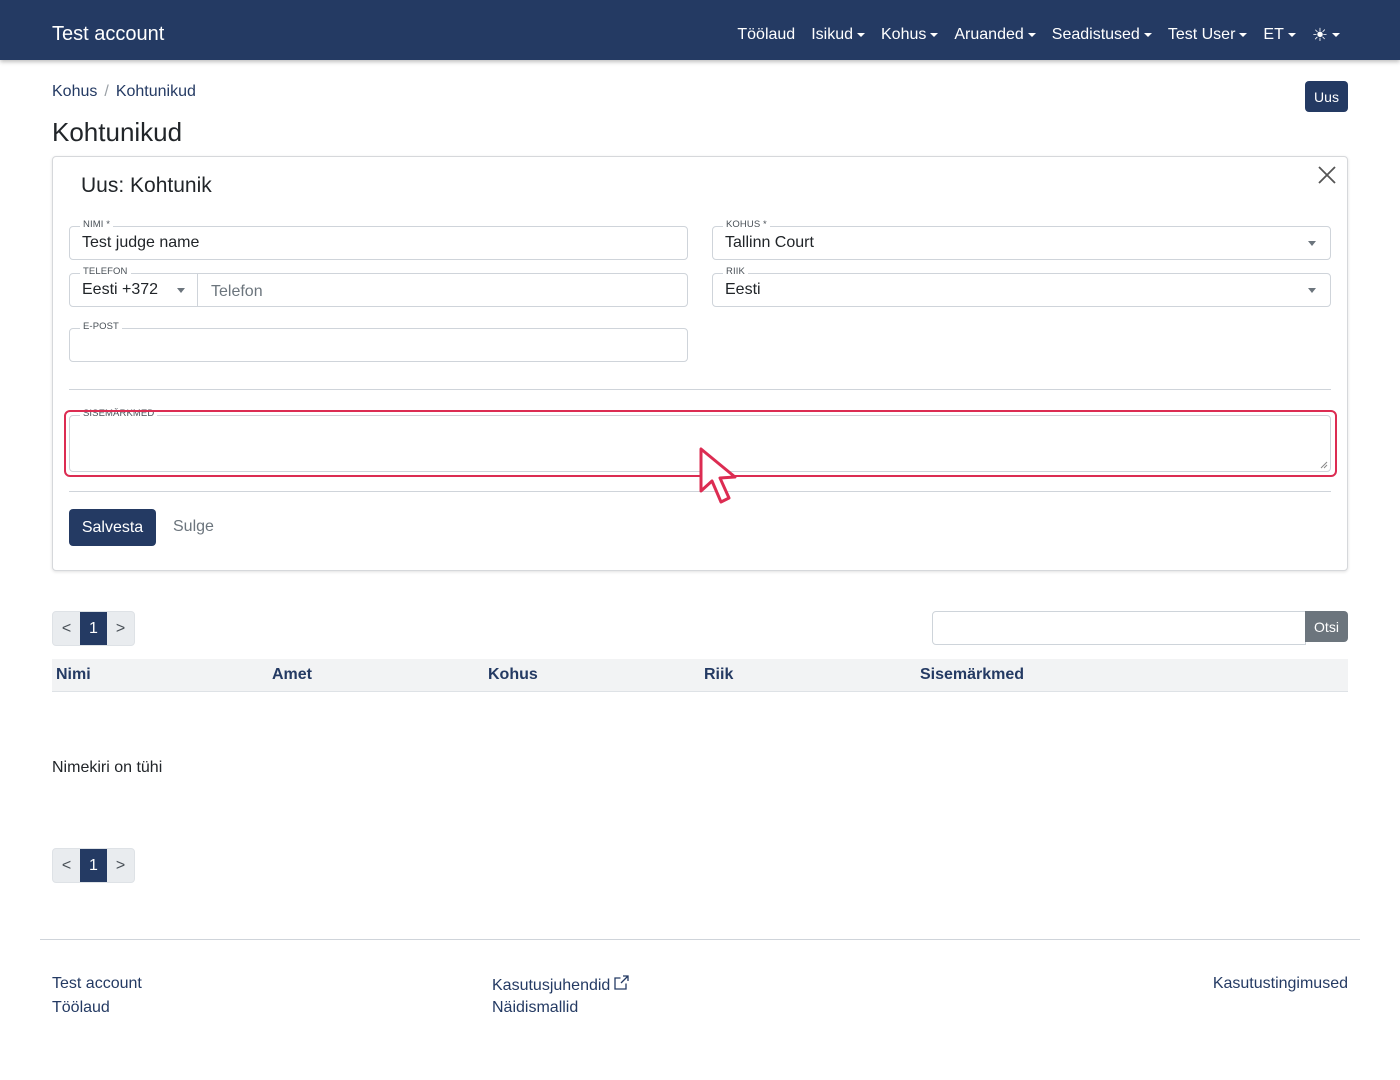  I want to click on close-button: Sulge, so click(193, 527).